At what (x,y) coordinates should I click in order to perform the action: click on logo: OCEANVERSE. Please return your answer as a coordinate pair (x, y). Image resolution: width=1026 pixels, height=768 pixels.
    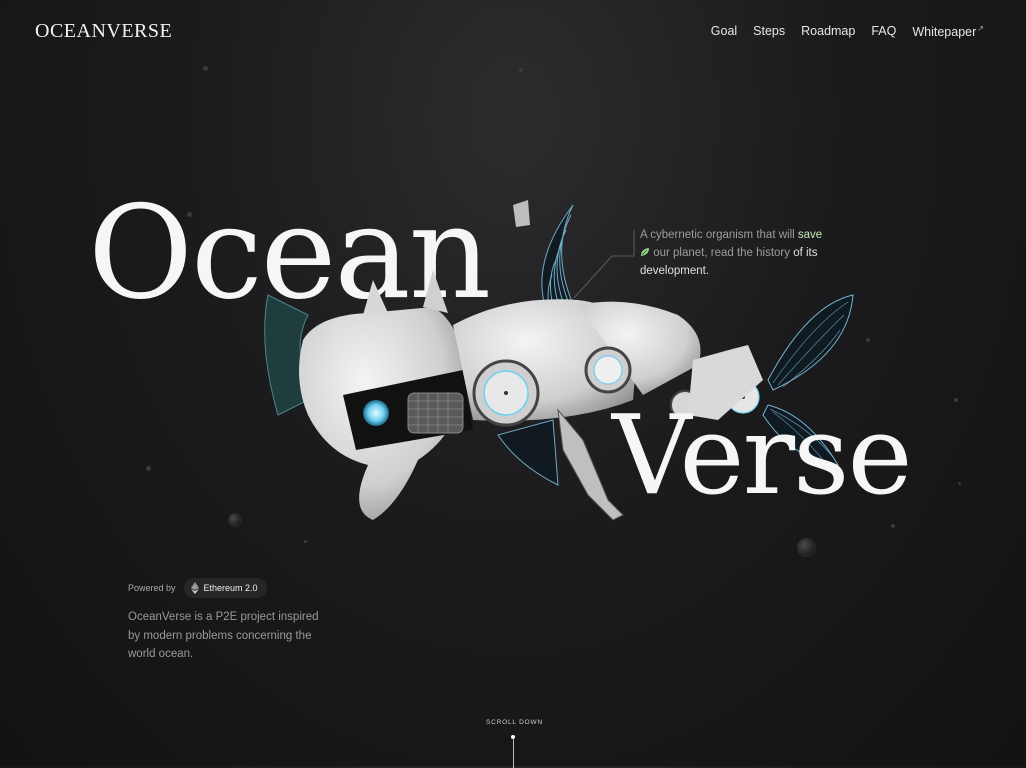
    Looking at the image, I should click on (103, 31).